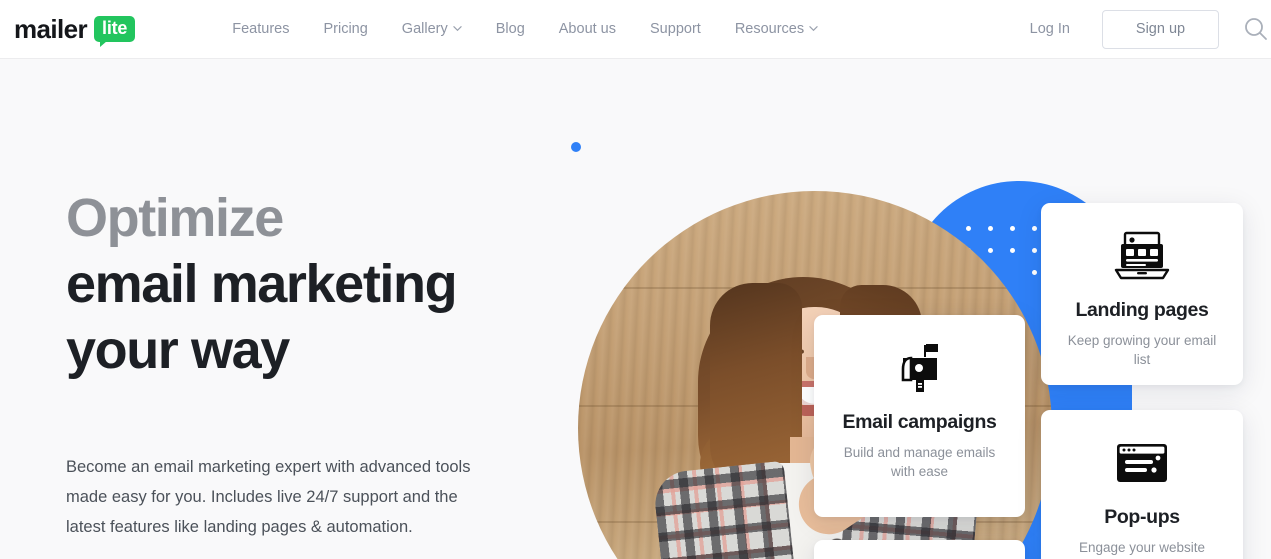  Describe the element at coordinates (1142, 350) in the screenshot. I see `card-subtitle: Keep growing your email list` at that location.